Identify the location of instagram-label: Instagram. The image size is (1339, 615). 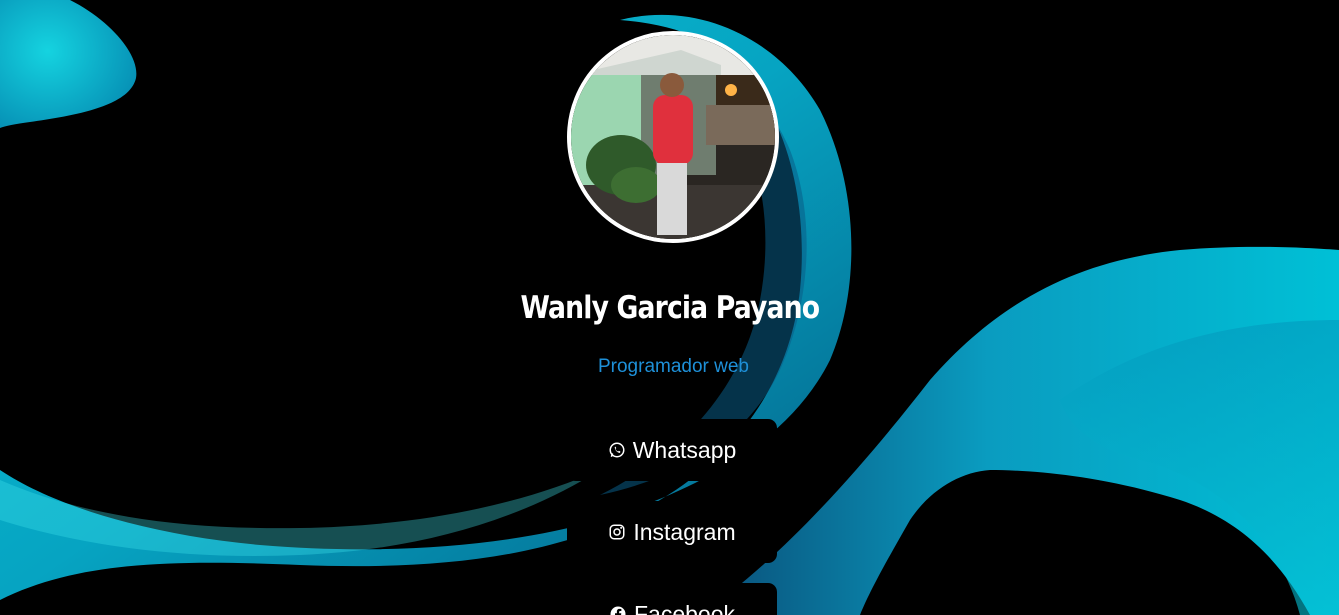
(684, 531).